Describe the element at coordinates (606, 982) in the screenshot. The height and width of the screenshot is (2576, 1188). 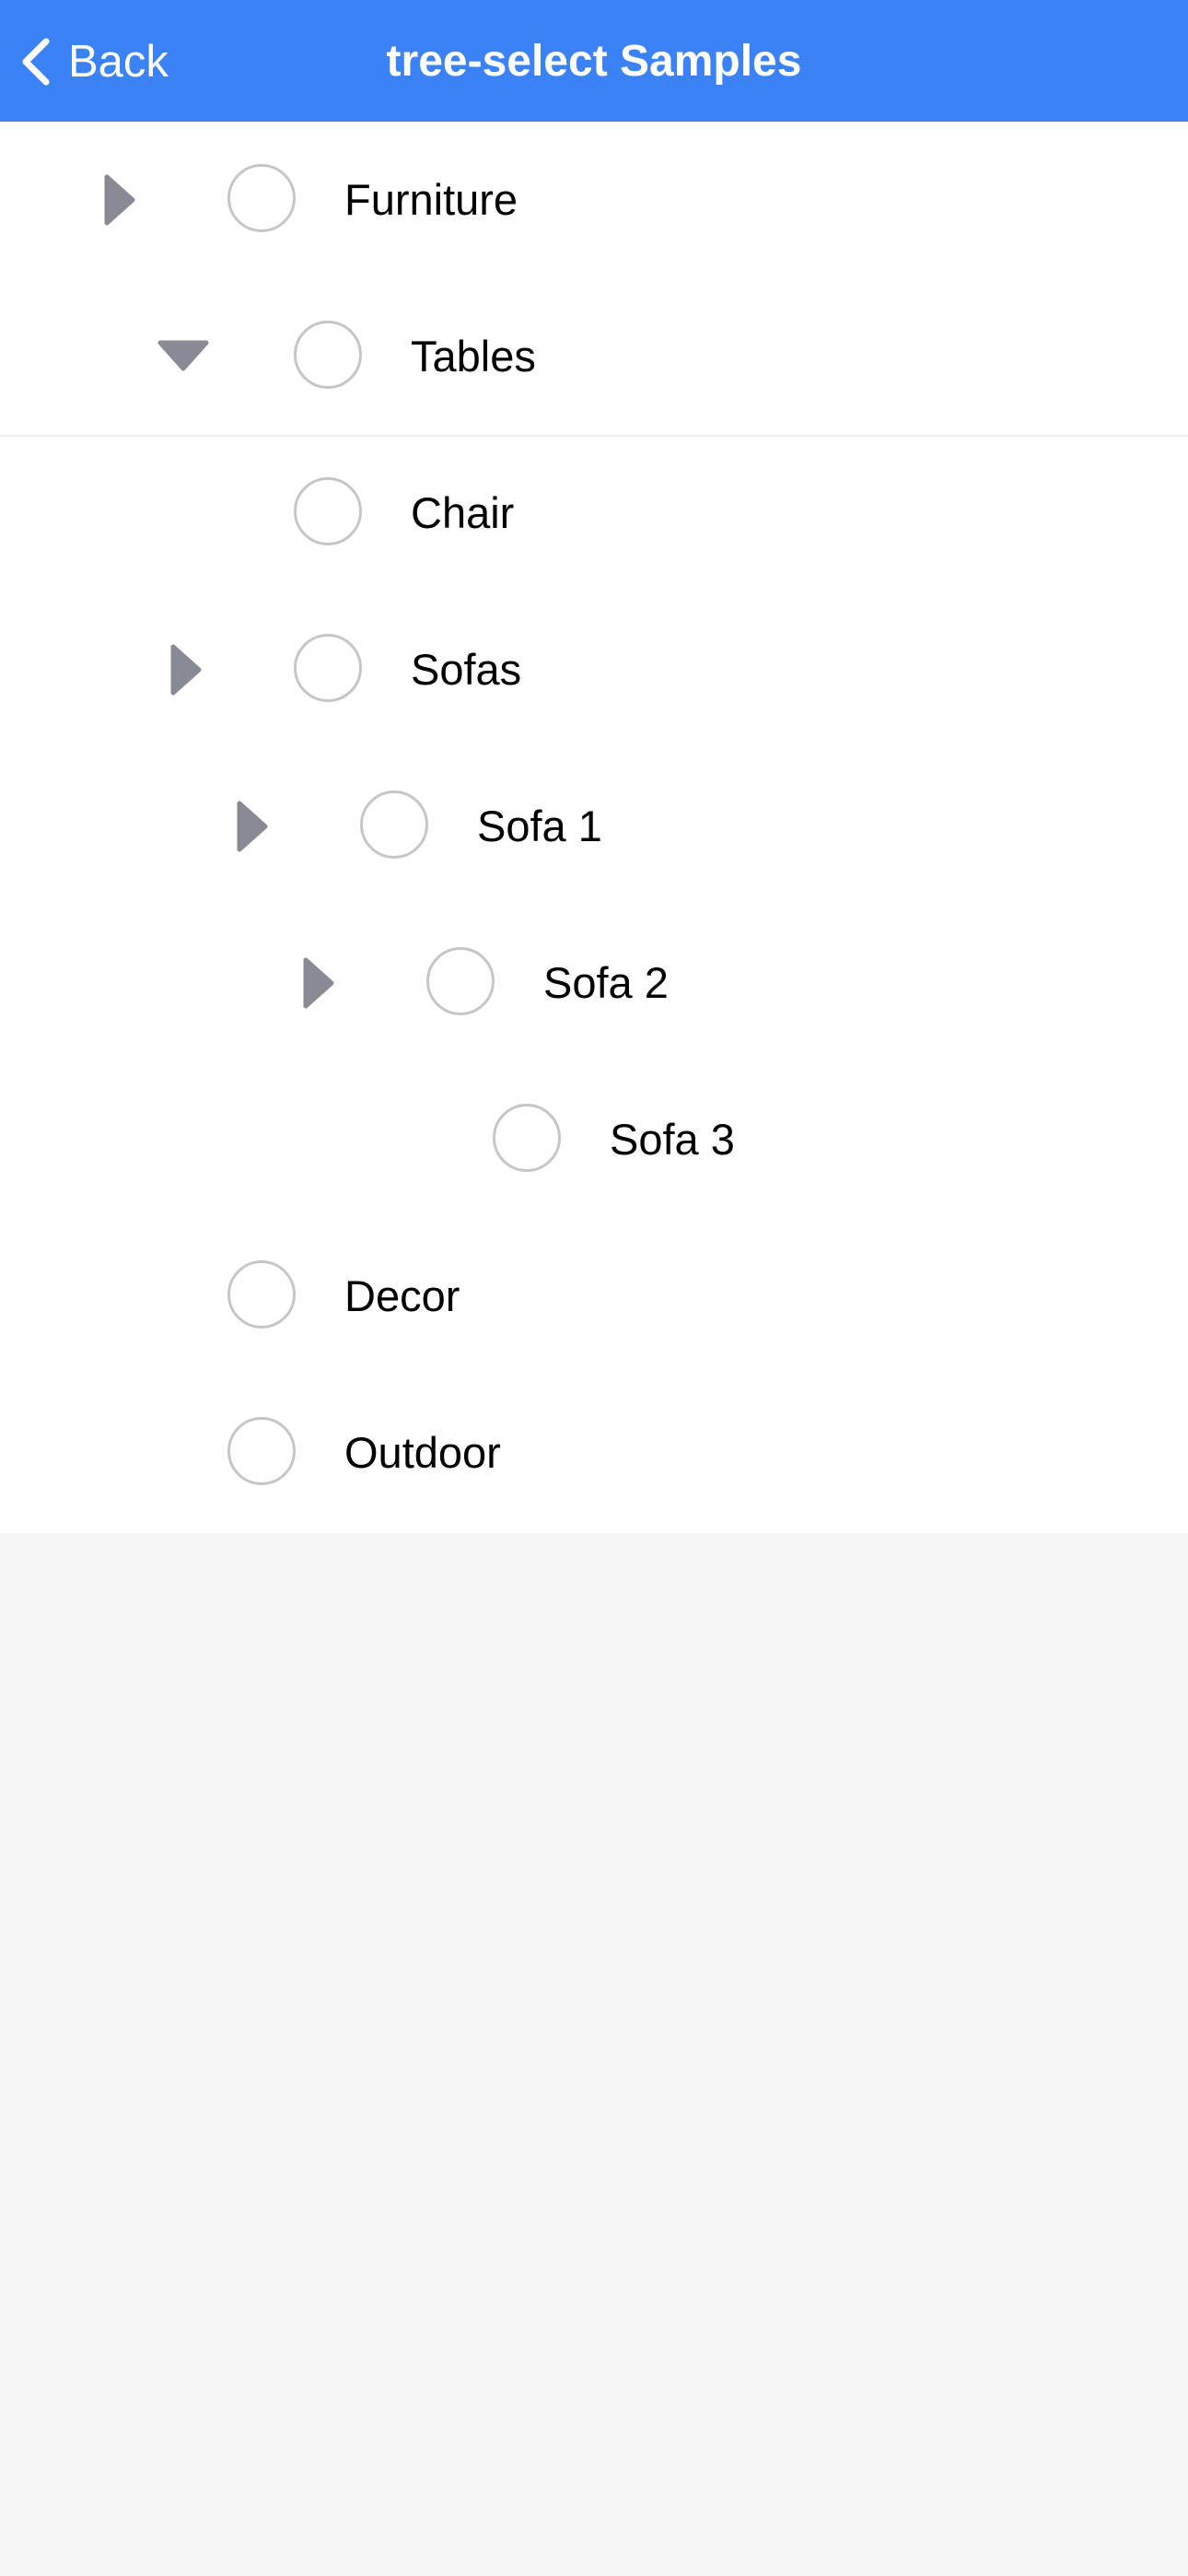
I see `tree-node-label: Sofa 2` at that location.